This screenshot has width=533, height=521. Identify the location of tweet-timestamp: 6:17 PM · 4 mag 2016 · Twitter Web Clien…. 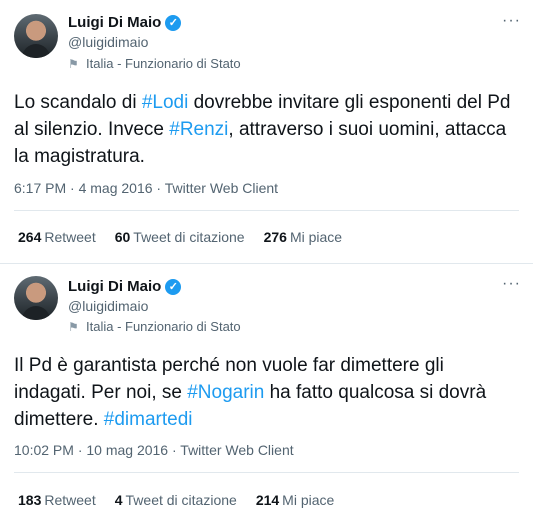
(146, 188).